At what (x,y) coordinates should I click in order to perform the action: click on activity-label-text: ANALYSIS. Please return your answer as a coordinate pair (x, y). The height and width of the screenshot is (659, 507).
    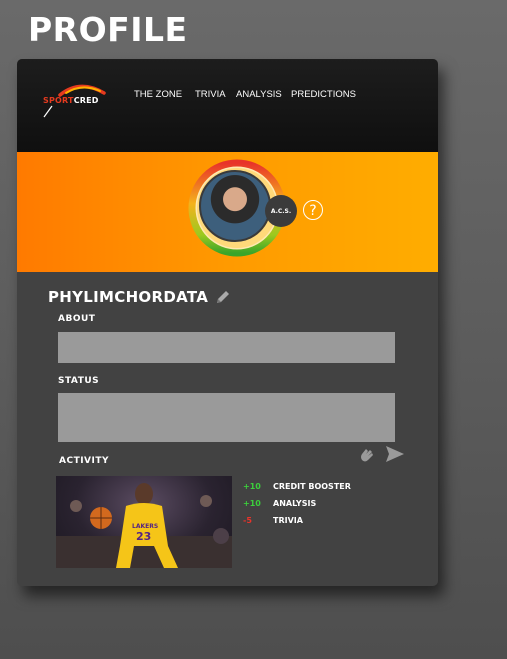
    Looking at the image, I should click on (295, 503).